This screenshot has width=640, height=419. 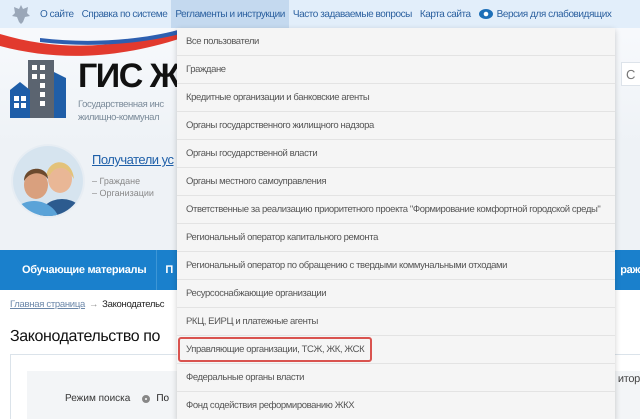 I want to click on dropdown-item: Управляющие организации, ТСЖ, ЖК, ЖСК, so click(x=275, y=349).